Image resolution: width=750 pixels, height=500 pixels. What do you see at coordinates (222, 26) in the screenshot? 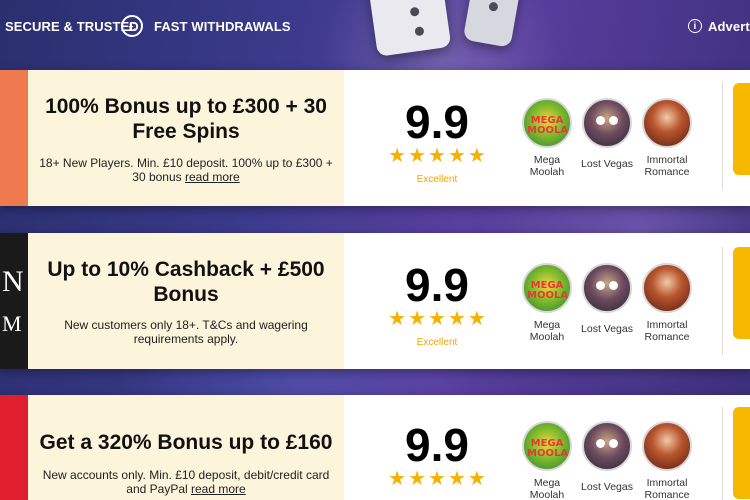
I see `fast-withdrawals-label: FAST WITHDRAWALS` at bounding box center [222, 26].